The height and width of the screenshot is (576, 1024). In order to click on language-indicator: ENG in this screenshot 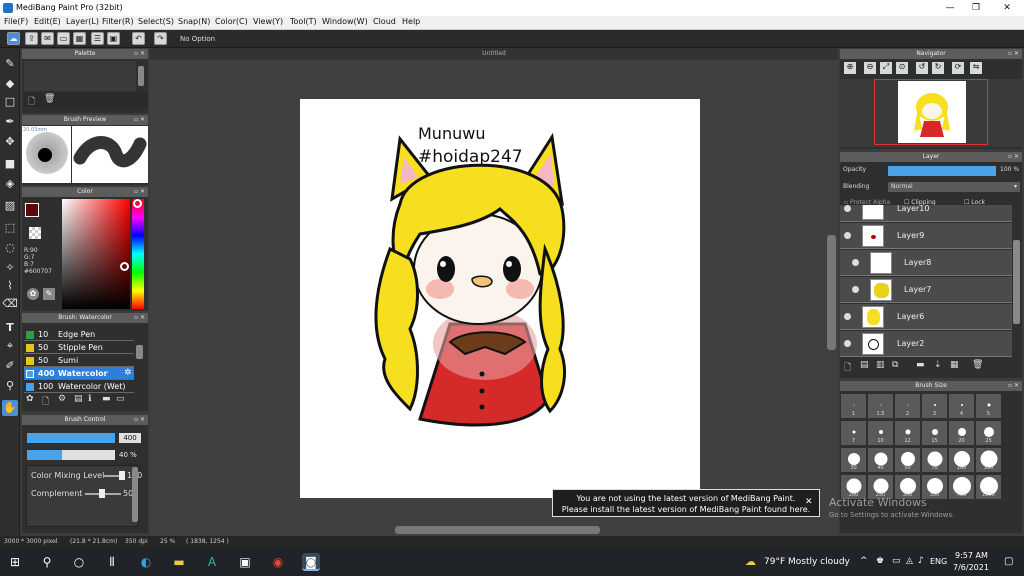, I will do `click(938, 561)`.